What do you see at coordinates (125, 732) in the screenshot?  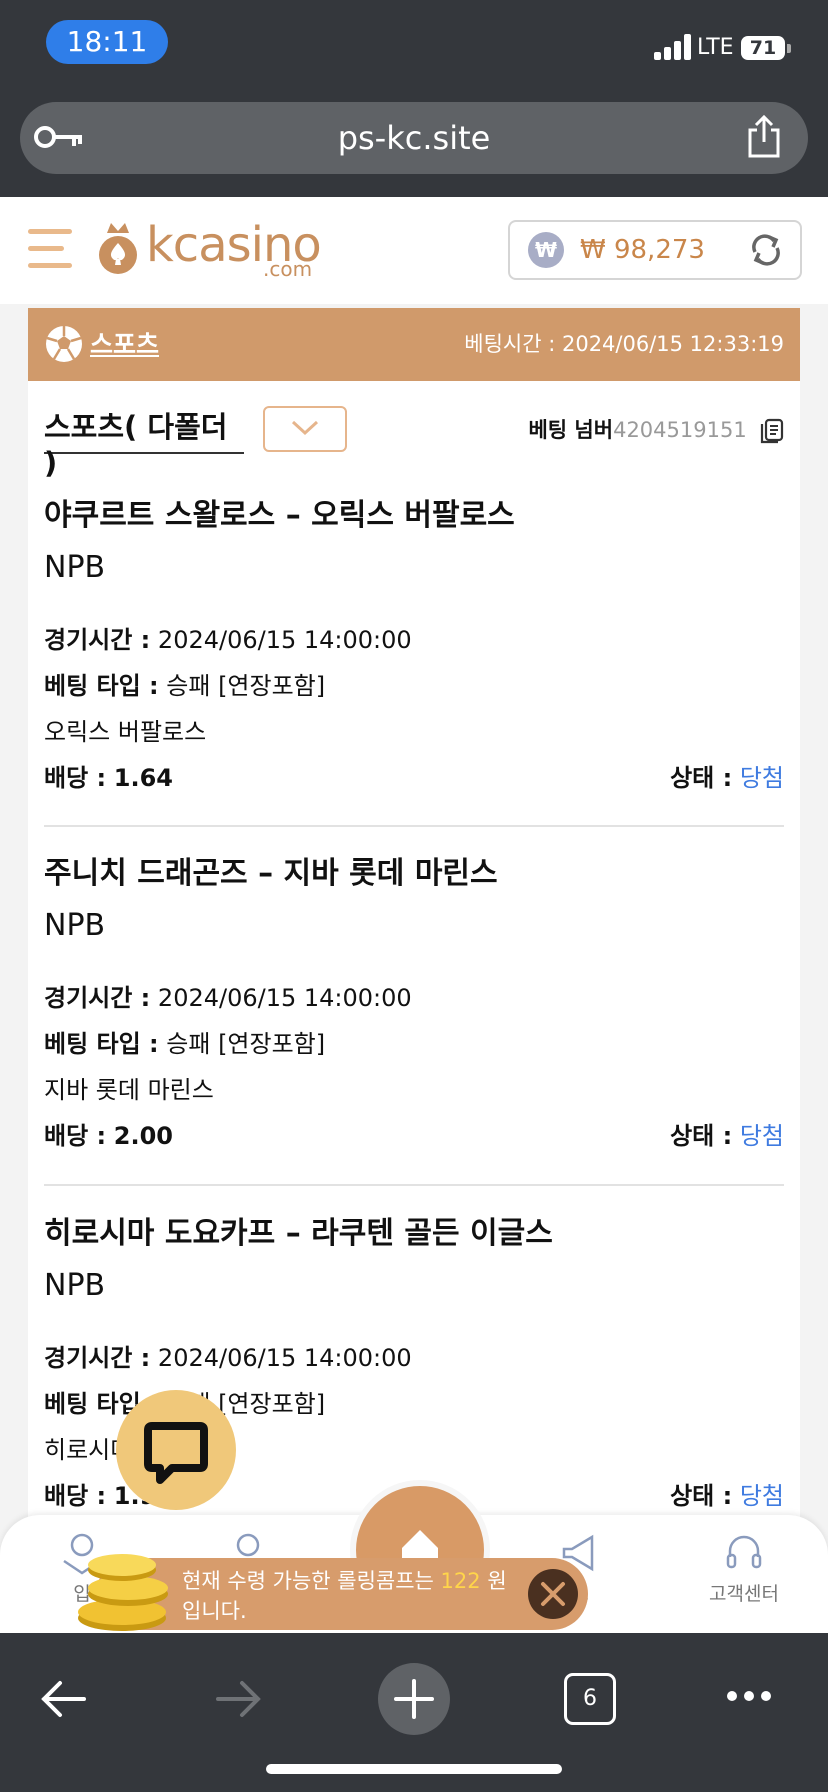 I see `bet-pick: 오릭스 버팔로스` at bounding box center [125, 732].